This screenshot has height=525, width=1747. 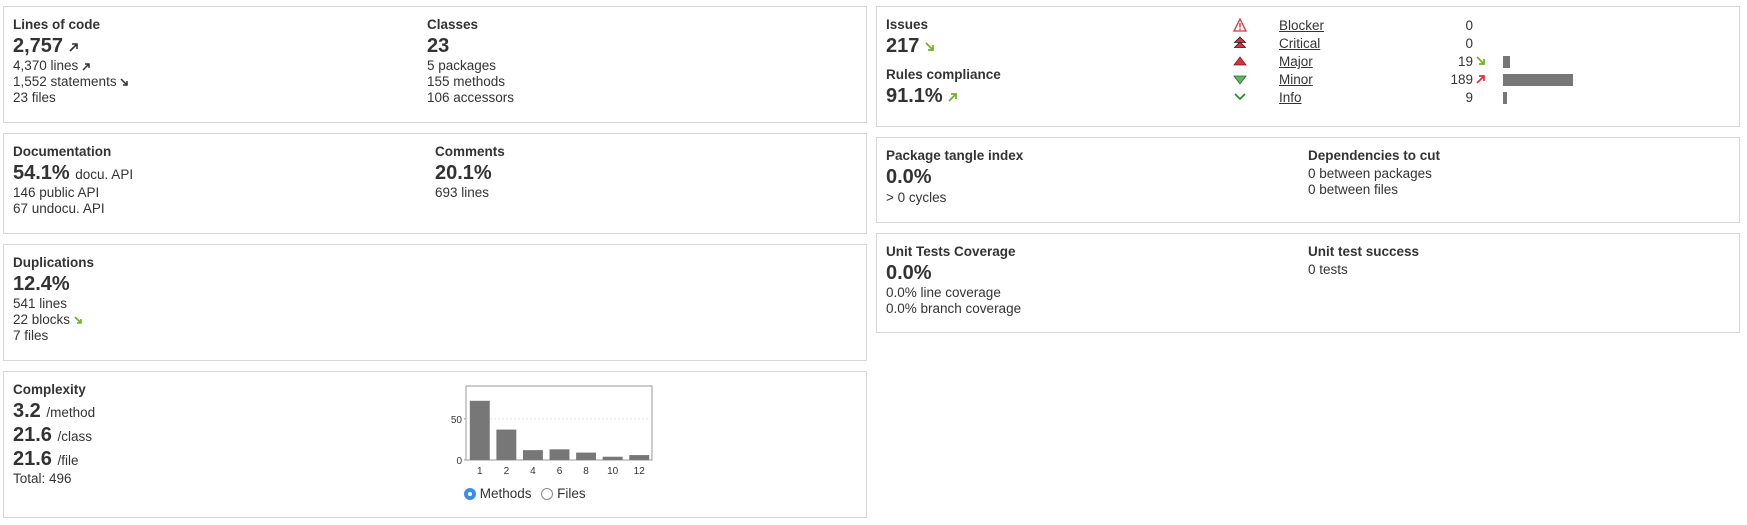 I want to click on severity-bar-minor, so click(x=1538, y=80).